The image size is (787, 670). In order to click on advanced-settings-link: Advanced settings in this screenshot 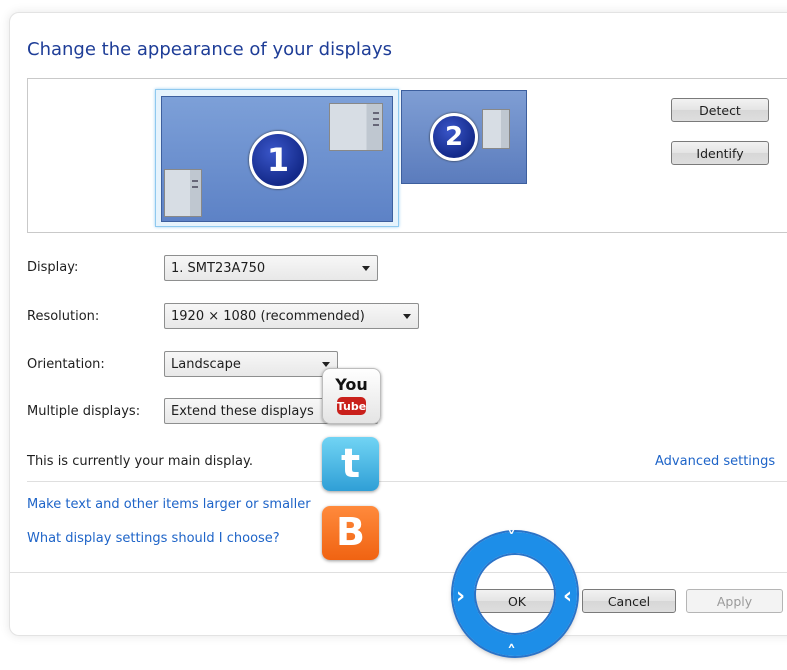, I will do `click(715, 461)`.